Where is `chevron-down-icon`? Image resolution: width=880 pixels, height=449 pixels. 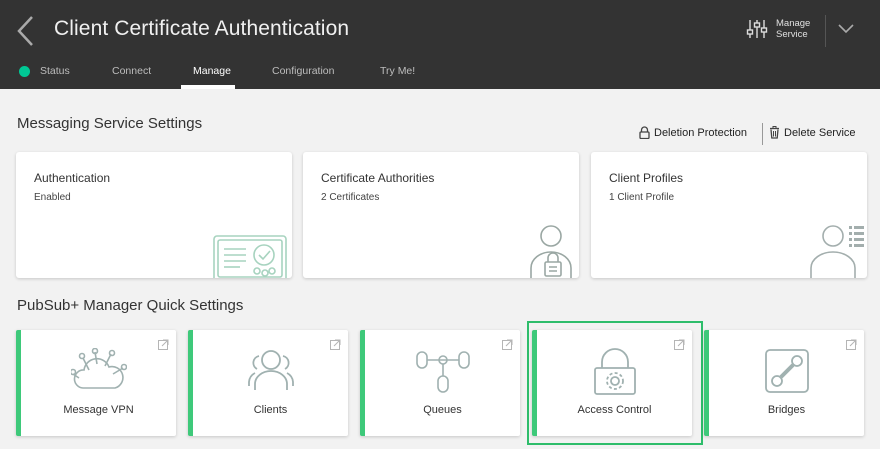
chevron-down-icon is located at coordinates (846, 29).